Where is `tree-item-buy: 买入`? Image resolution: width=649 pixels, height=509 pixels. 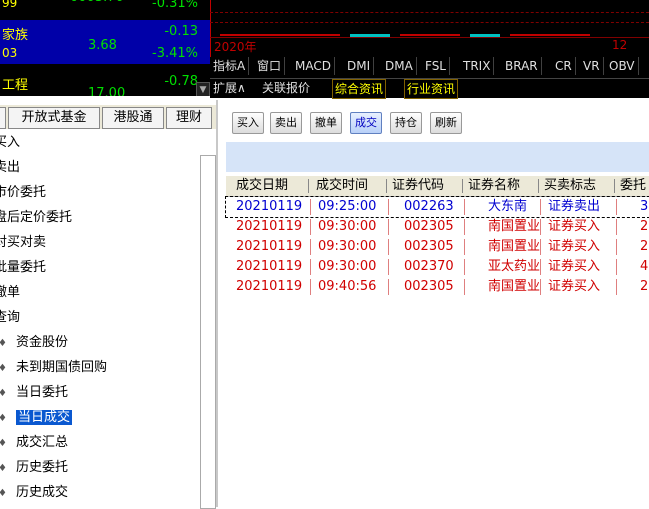
tree-item-buy: 买入 is located at coordinates (10, 143).